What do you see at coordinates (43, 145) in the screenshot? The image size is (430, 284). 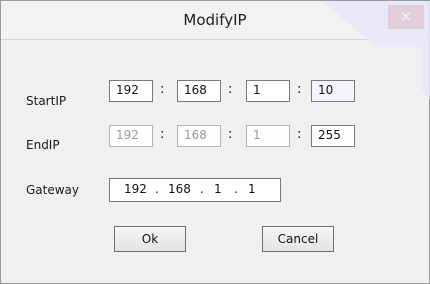 I see `end-ip-label: EndIP` at bounding box center [43, 145].